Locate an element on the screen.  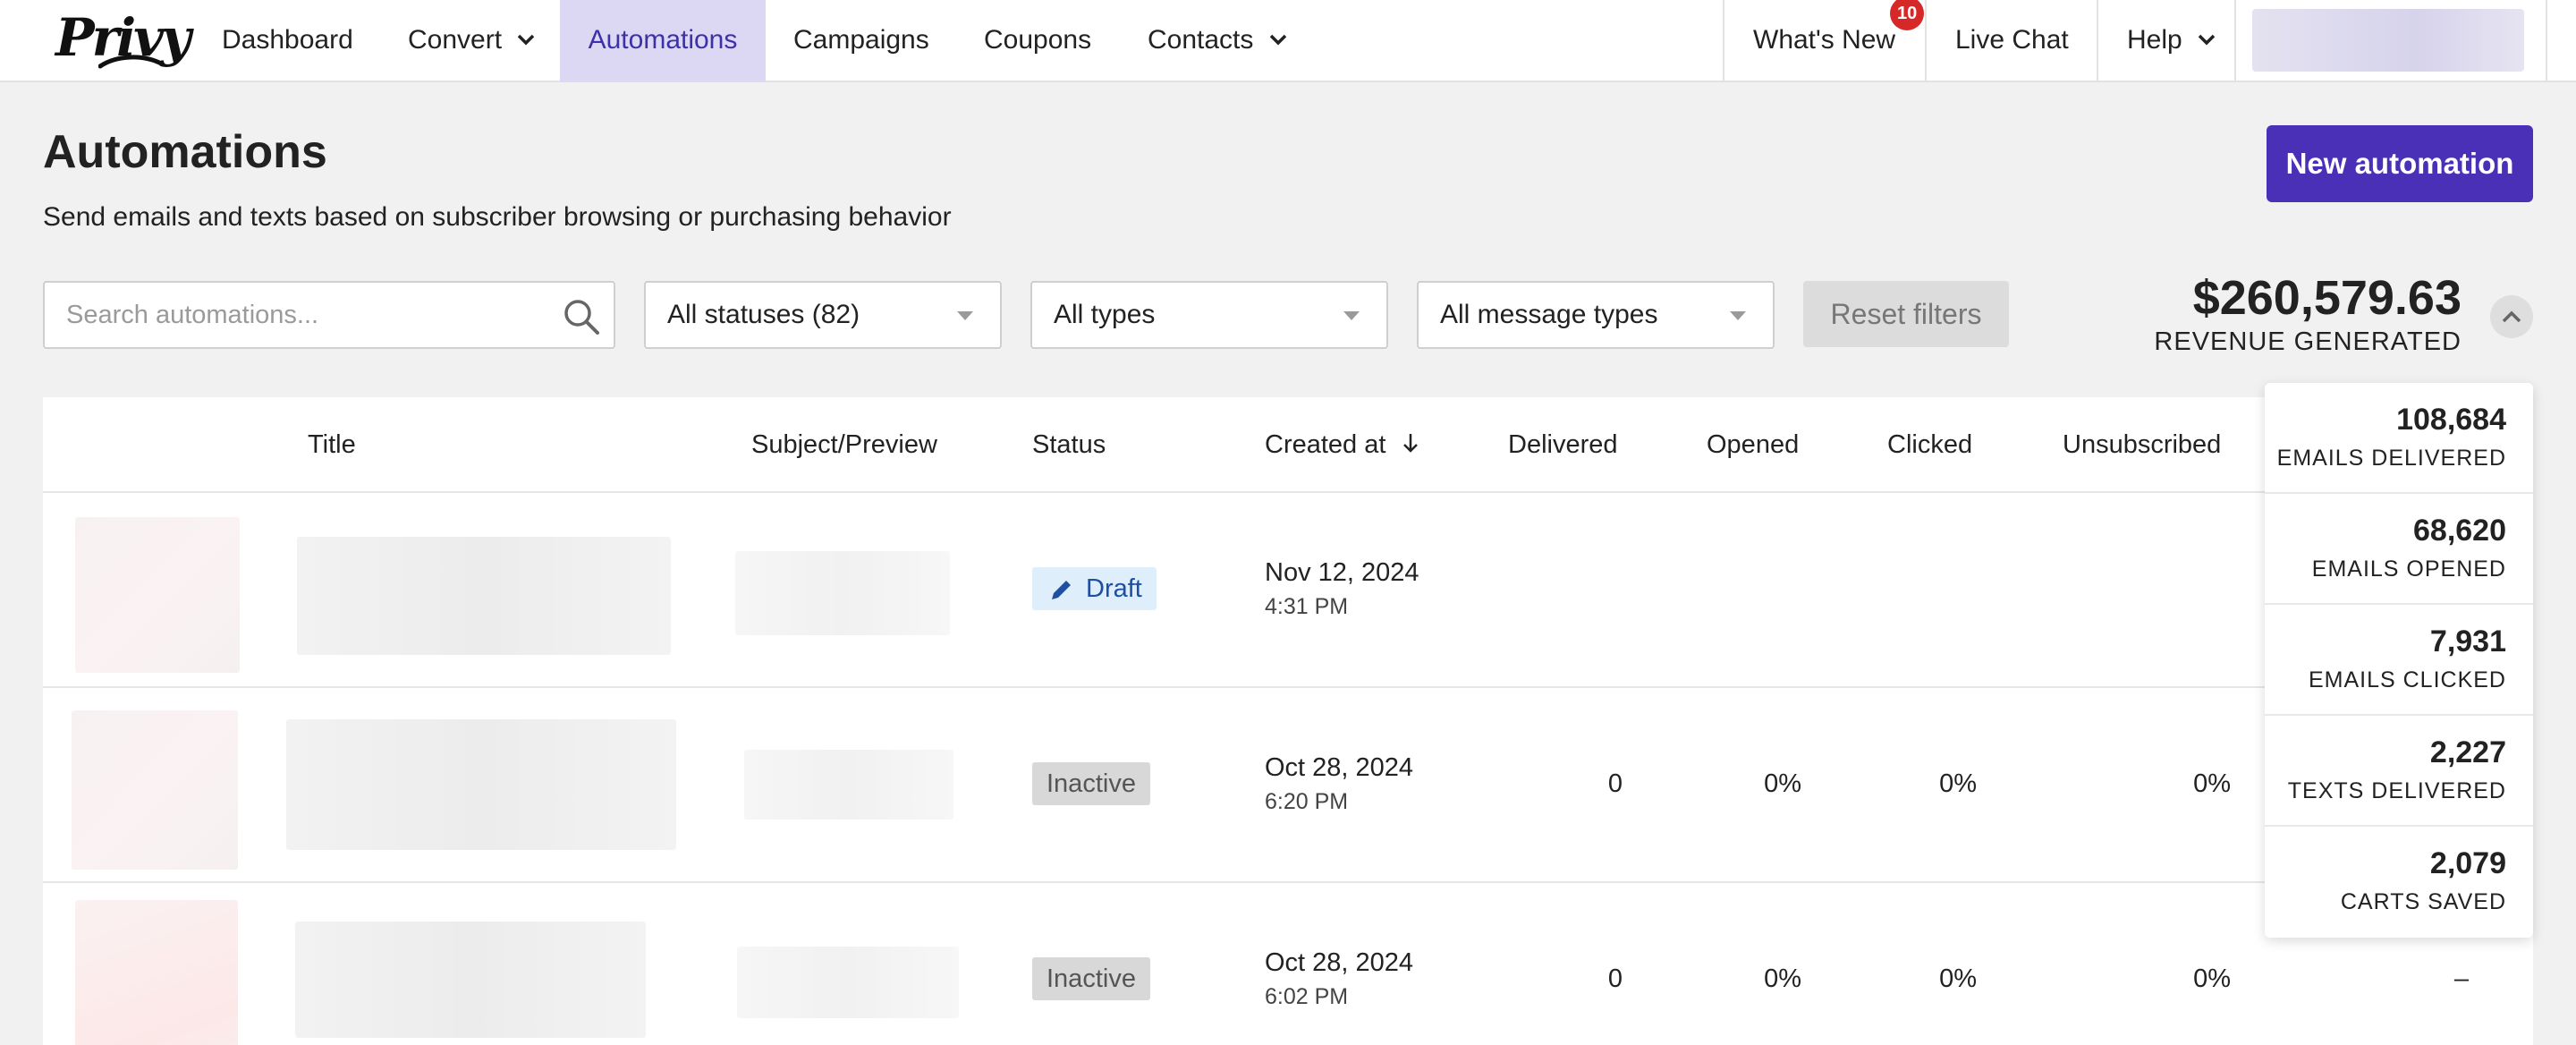
account-menu is located at coordinates (2388, 41).